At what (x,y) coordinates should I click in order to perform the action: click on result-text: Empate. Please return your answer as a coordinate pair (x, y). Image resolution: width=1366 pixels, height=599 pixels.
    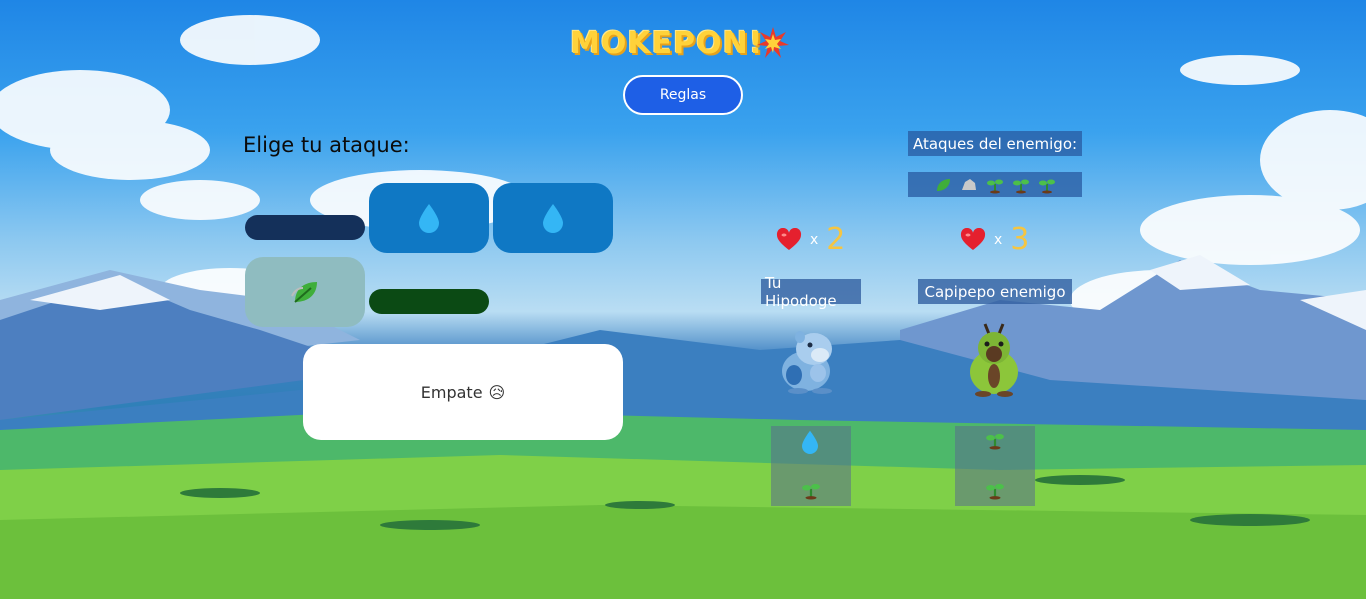
    Looking at the image, I should click on (451, 392).